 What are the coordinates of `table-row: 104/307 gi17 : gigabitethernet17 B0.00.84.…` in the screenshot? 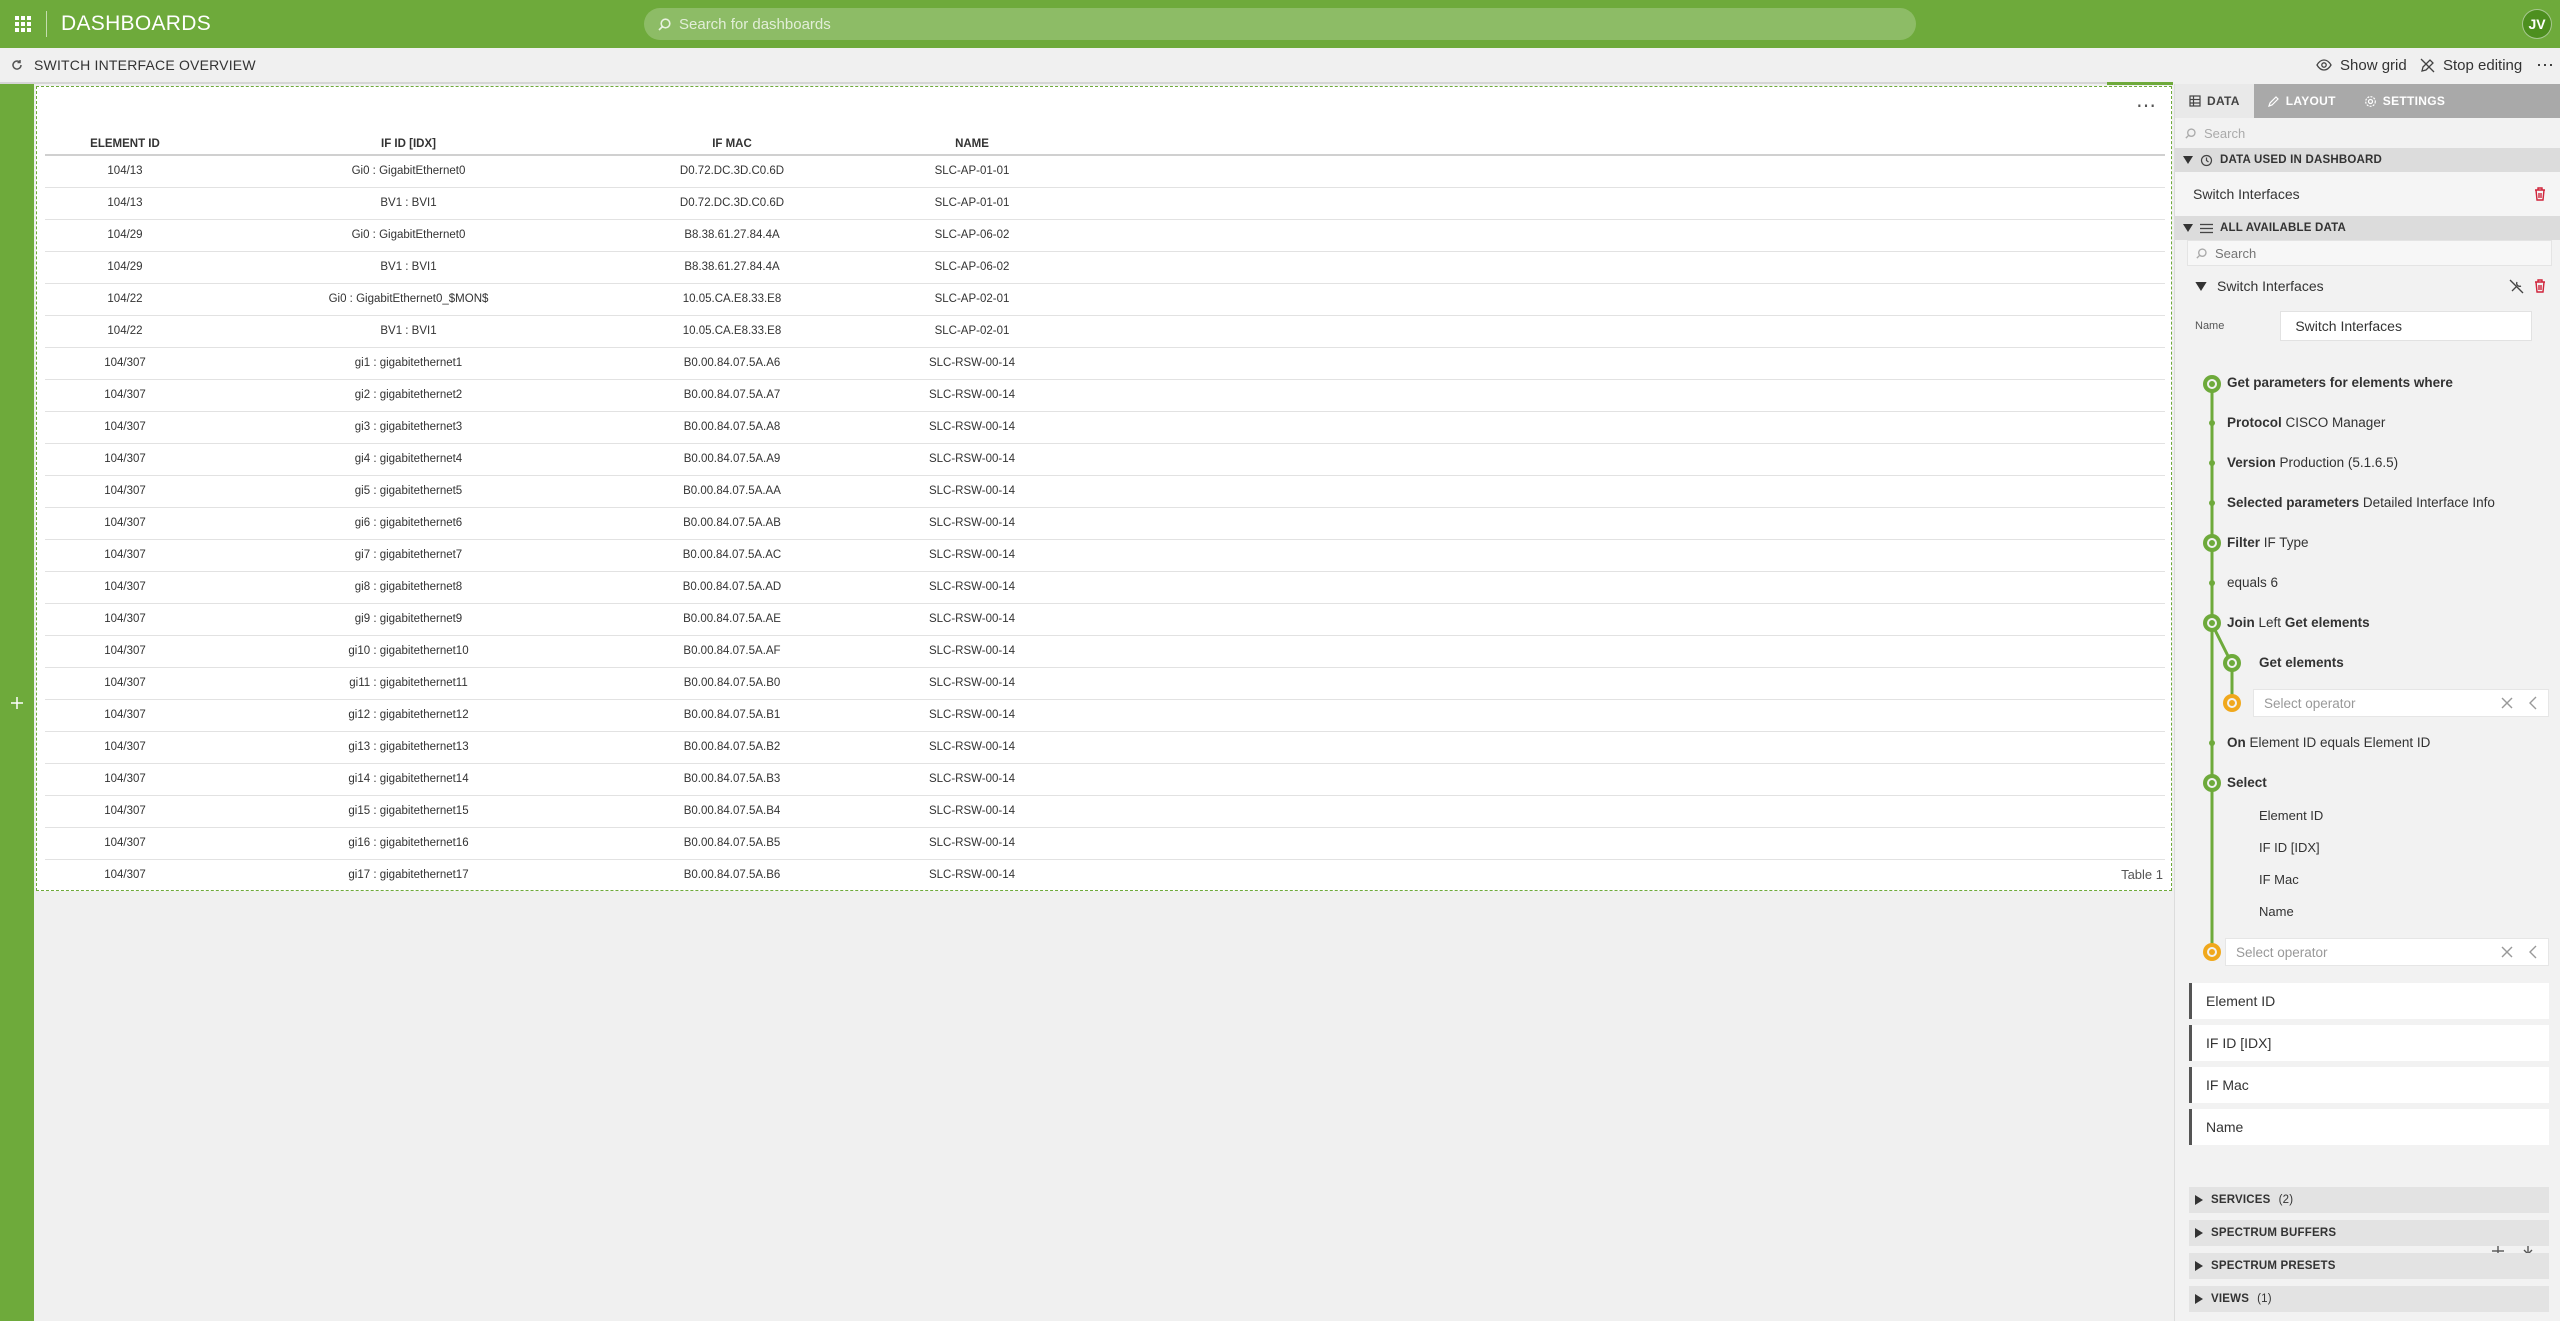 It's located at (1105, 874).